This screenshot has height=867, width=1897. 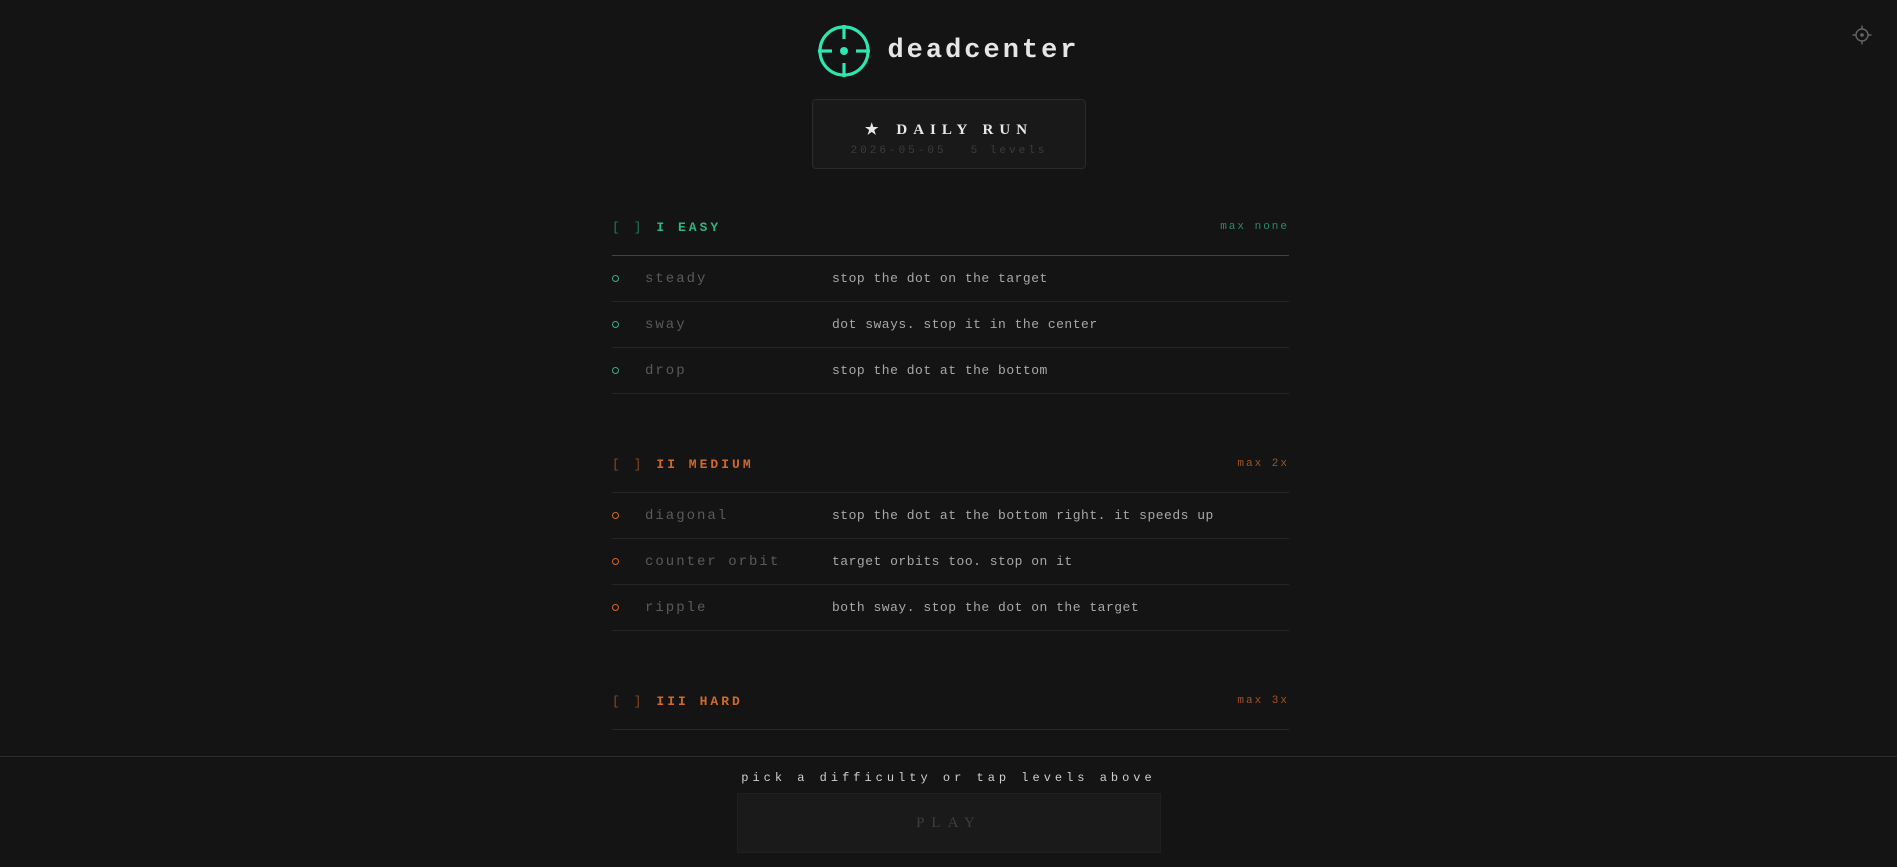 What do you see at coordinates (948, 778) in the screenshot?
I see `footer-hint: pick a difficulty or tap levels above` at bounding box center [948, 778].